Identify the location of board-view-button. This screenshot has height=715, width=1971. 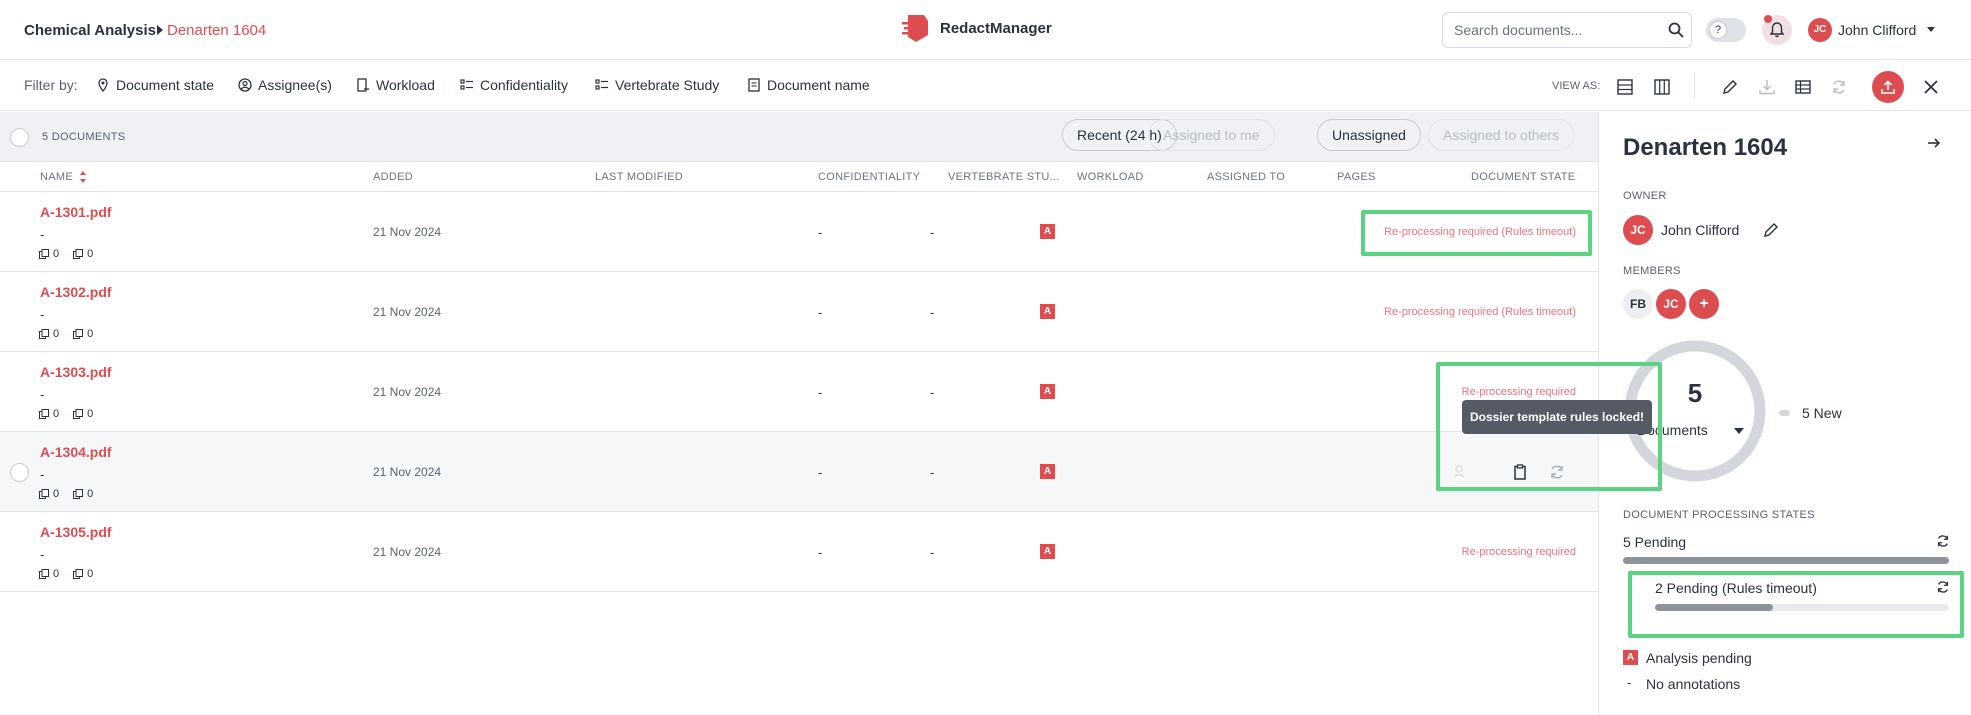
(1662, 87).